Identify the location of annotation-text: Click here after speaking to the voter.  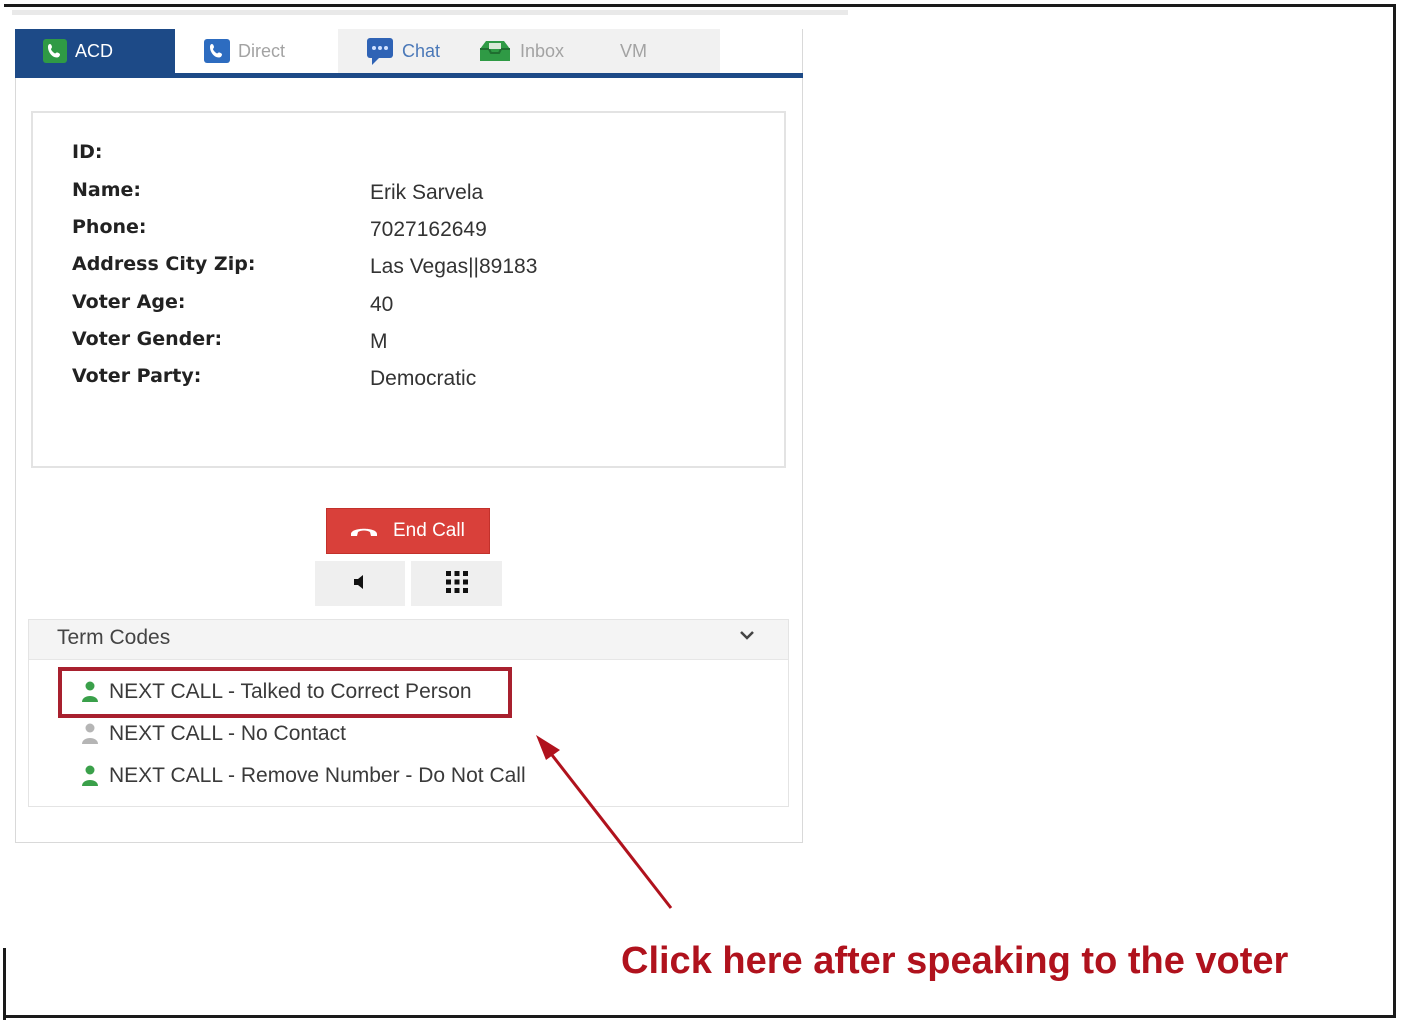
(955, 961).